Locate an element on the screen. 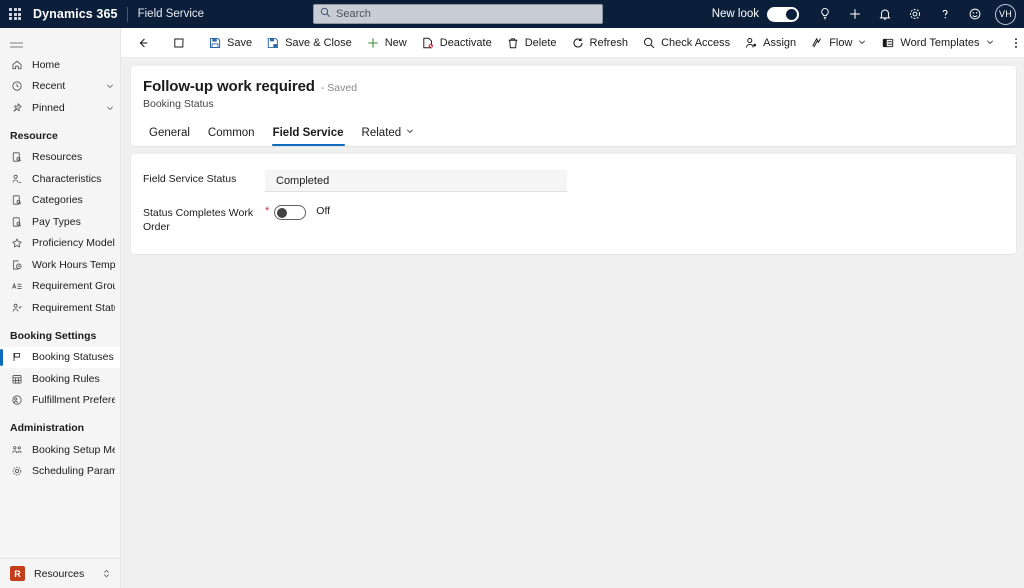 The height and width of the screenshot is (588, 1024). form-tab-list: General Common Field Service Related is located at coordinates (573, 128).